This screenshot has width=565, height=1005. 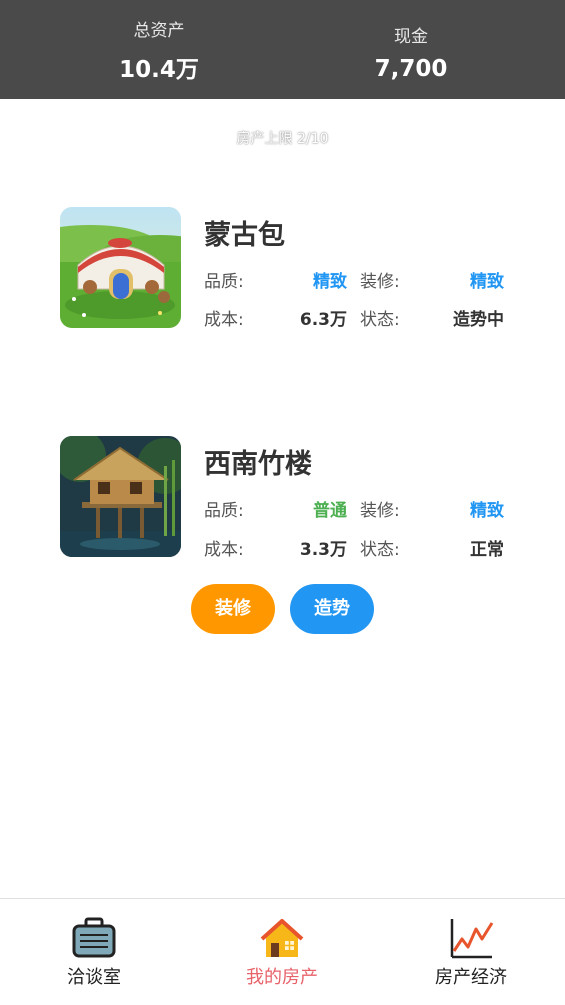 What do you see at coordinates (478, 320) in the screenshot?
I see `status-value: 造势中` at bounding box center [478, 320].